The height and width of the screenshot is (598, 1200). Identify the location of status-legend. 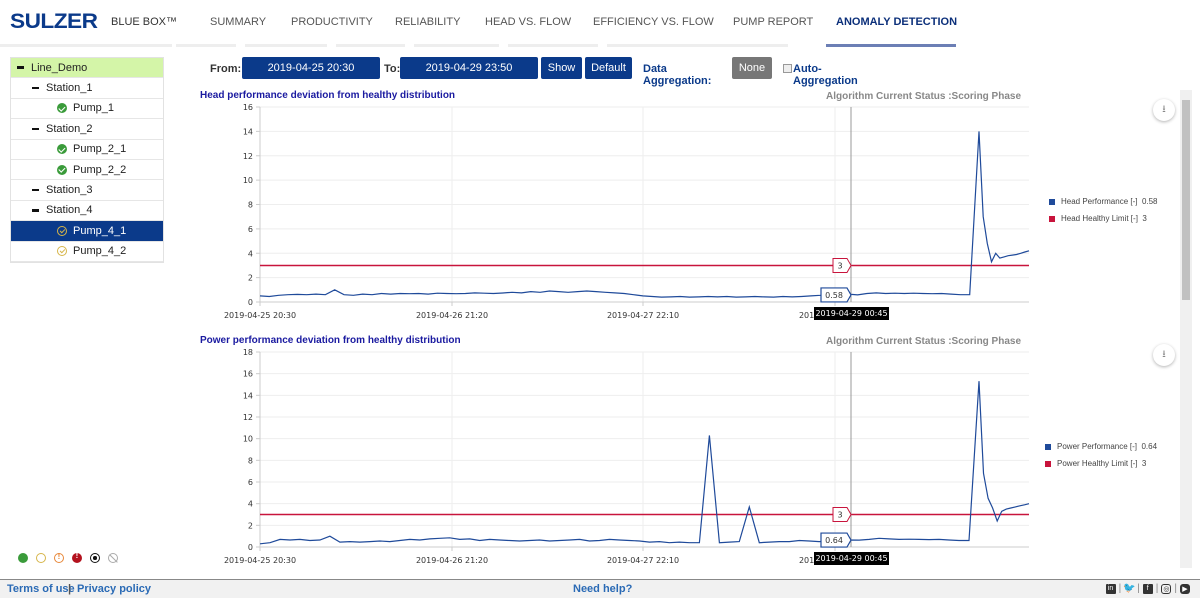
(68, 557).